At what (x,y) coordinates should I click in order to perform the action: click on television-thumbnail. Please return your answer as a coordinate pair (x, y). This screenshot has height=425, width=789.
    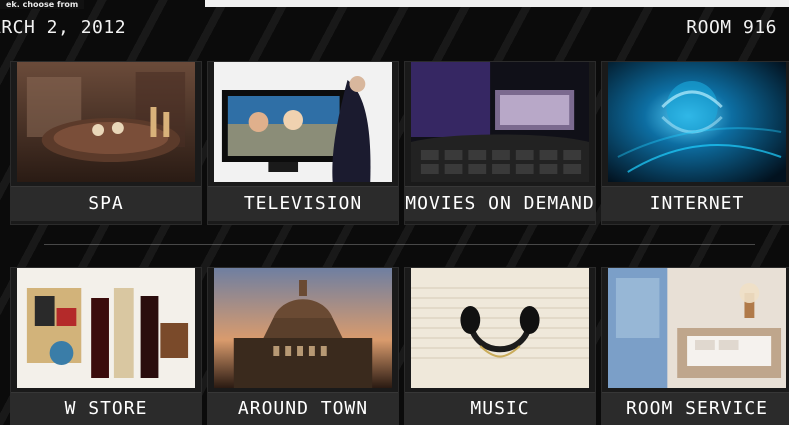
    Looking at the image, I should click on (303, 122).